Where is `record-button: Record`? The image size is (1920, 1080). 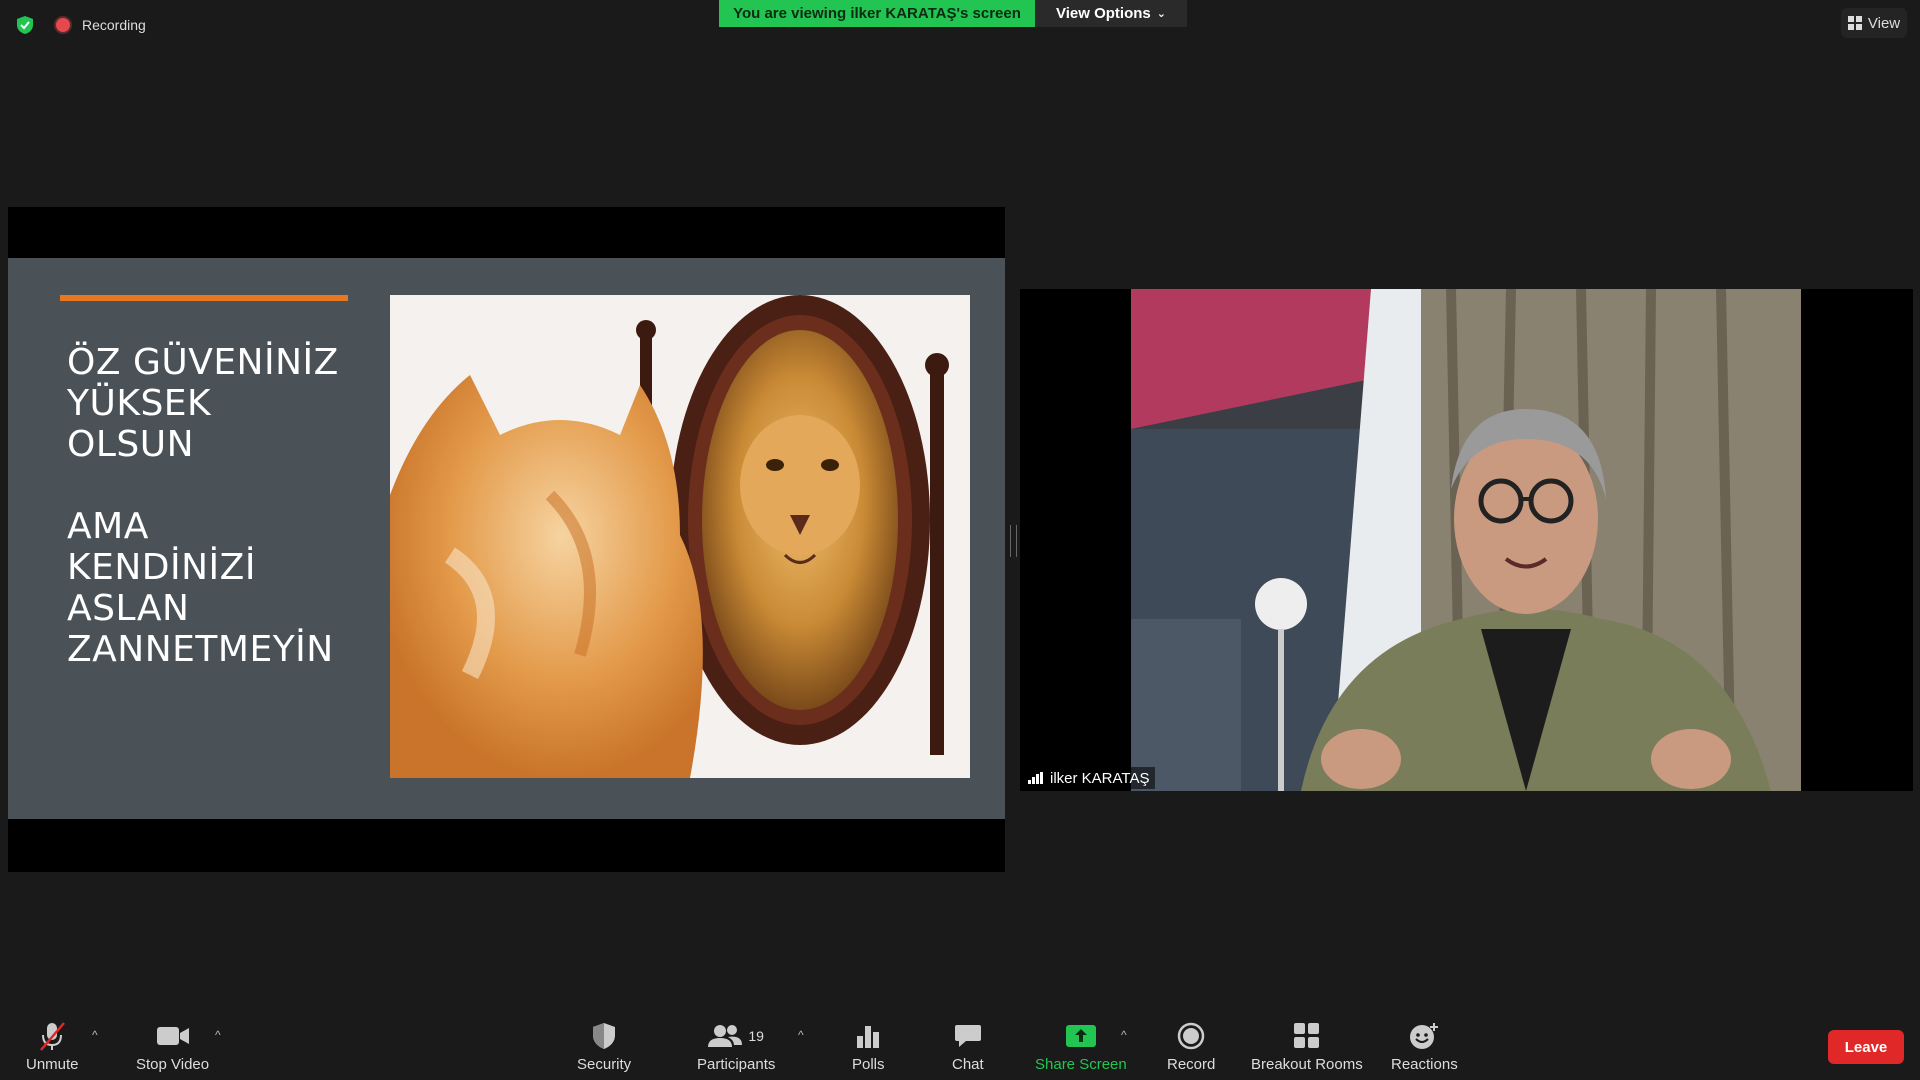 record-button: Record is located at coordinates (1191, 1046).